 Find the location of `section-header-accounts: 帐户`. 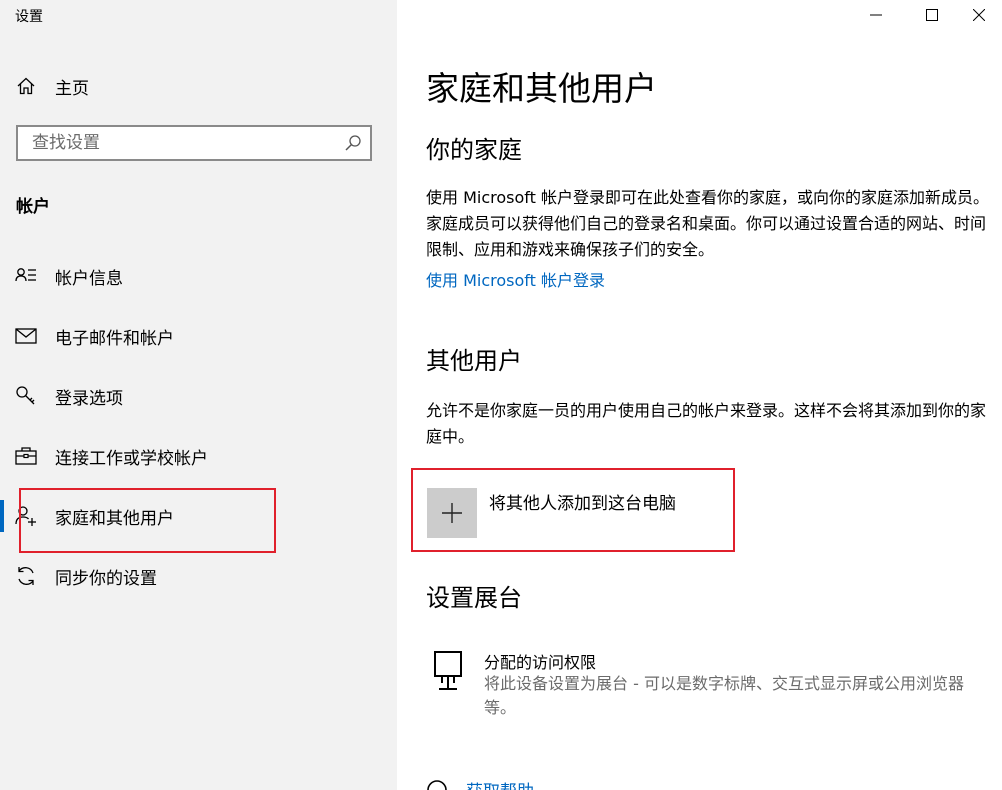

section-header-accounts: 帐户 is located at coordinates (33, 207).